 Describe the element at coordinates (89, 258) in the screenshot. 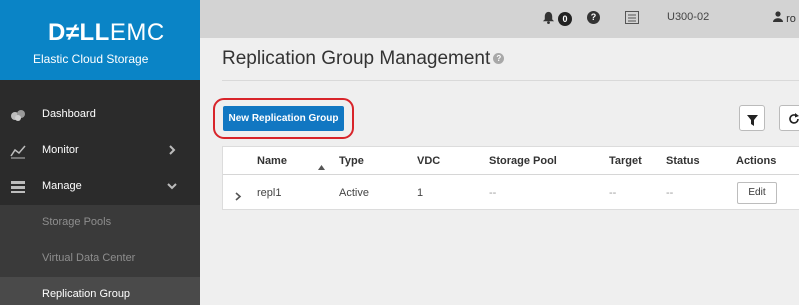

I see `sidebar-item-label: Virtual Data Center` at that location.